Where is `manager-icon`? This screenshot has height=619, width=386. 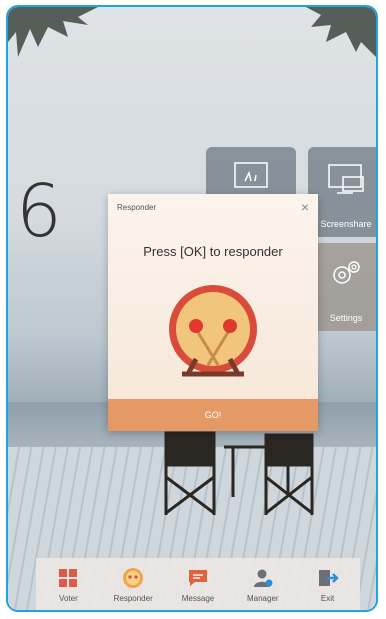 manager-icon is located at coordinates (263, 578).